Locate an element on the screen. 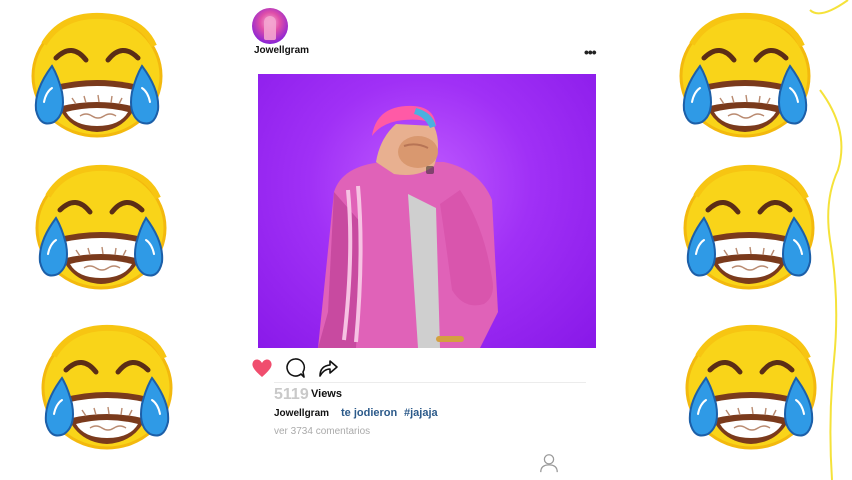  avatar is located at coordinates (270, 26).